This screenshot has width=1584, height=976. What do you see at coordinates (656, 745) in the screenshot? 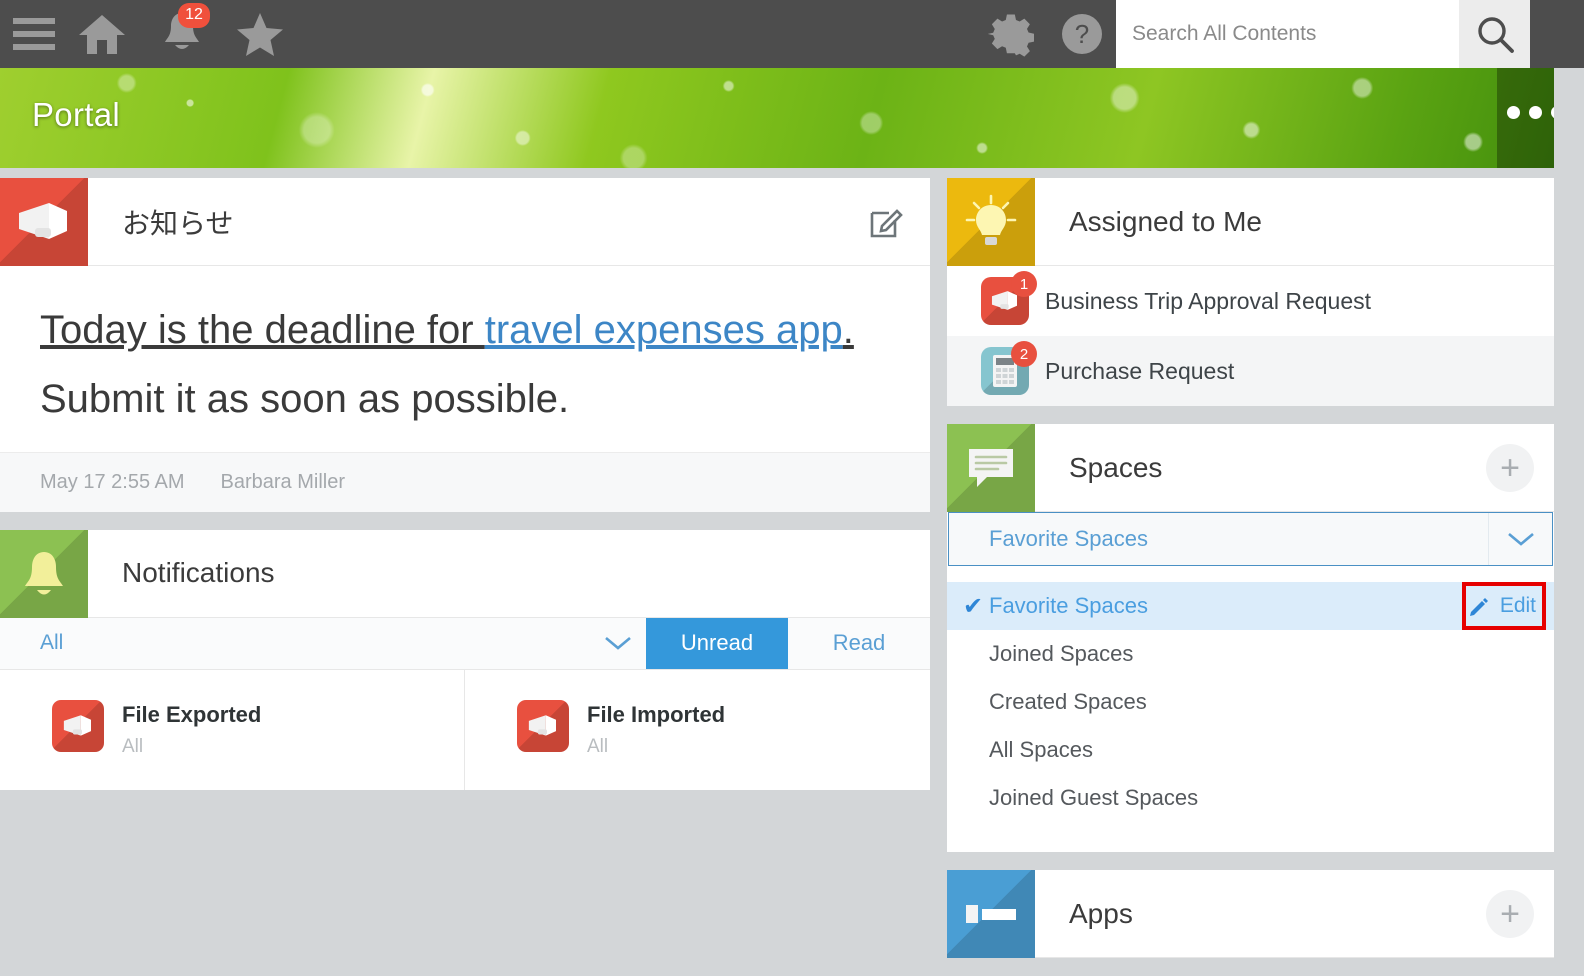
I see `notification-text: File Imported All` at bounding box center [656, 745].